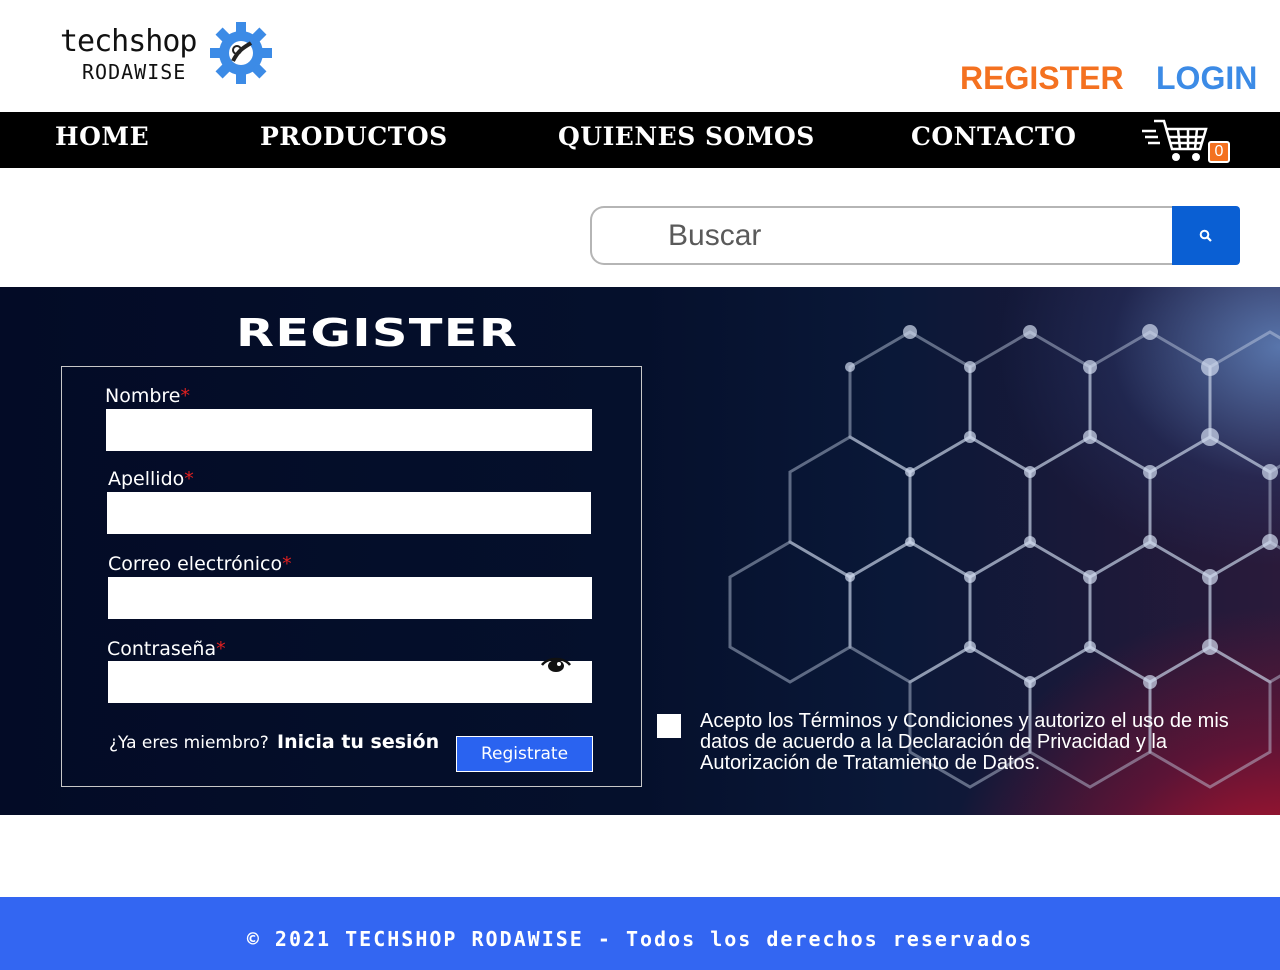  Describe the element at coordinates (200, 564) in the screenshot. I see `correo-label: Correo electrónico*` at that location.